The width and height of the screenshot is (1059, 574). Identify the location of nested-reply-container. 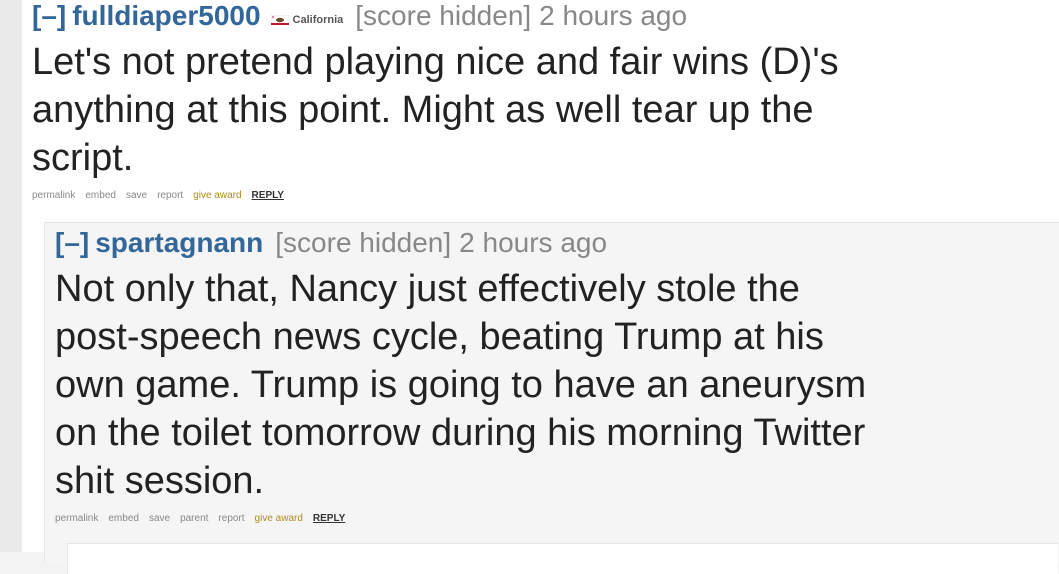
(562, 558).